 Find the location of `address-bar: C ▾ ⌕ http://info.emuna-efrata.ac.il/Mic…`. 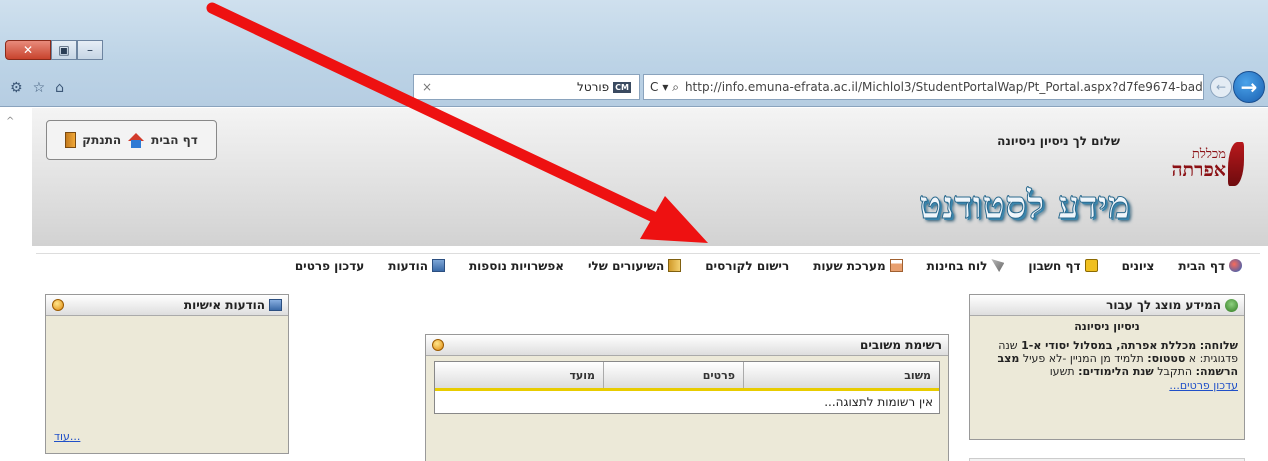

address-bar: C ▾ ⌕ http://info.emuna-efrata.ac.il/Mic… is located at coordinates (923, 87).